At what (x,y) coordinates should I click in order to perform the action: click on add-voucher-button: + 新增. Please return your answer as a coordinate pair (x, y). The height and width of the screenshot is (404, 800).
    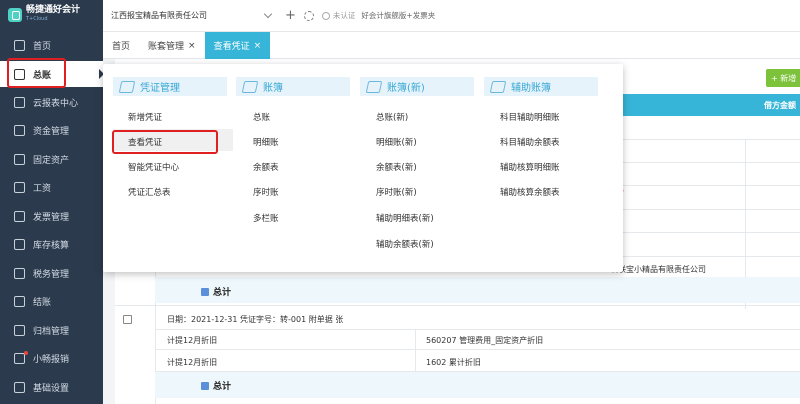
    Looking at the image, I should click on (783, 78).